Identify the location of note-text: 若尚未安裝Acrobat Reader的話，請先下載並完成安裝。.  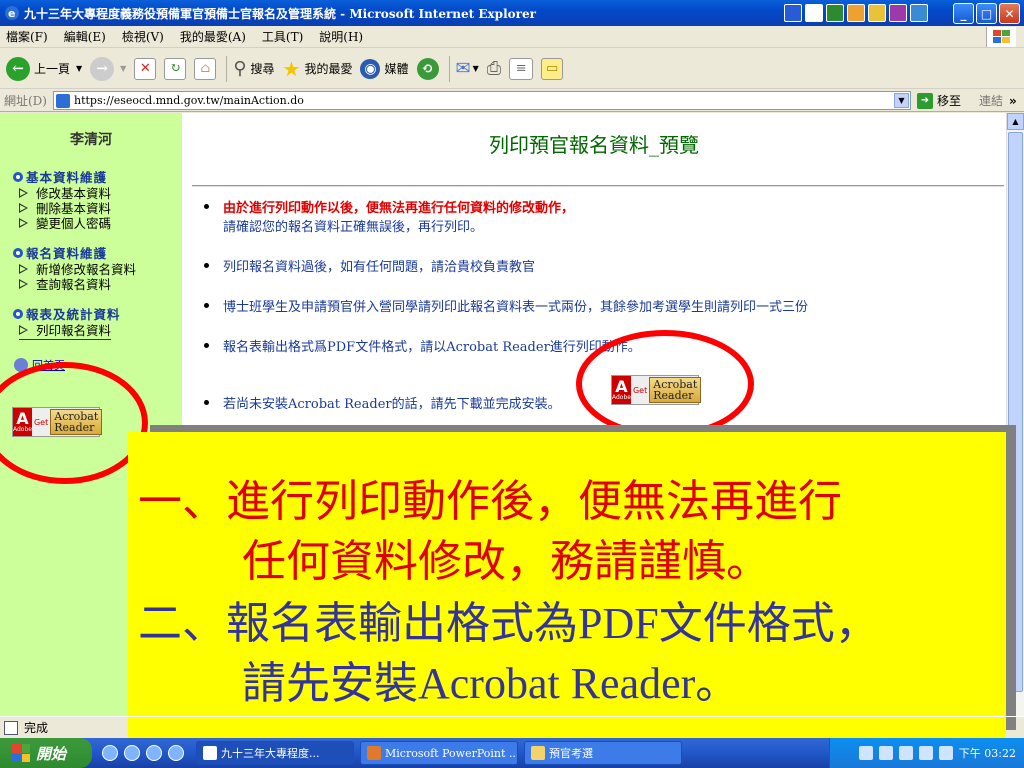
(392, 404).